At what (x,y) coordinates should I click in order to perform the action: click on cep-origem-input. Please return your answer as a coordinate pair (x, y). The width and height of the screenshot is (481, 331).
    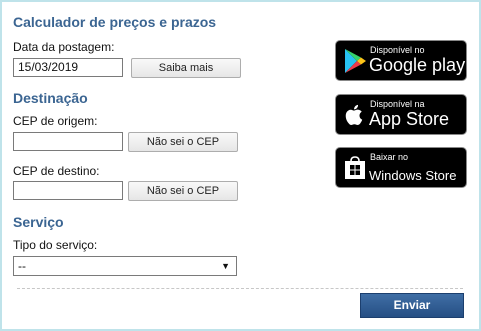
    Looking at the image, I should click on (68, 141).